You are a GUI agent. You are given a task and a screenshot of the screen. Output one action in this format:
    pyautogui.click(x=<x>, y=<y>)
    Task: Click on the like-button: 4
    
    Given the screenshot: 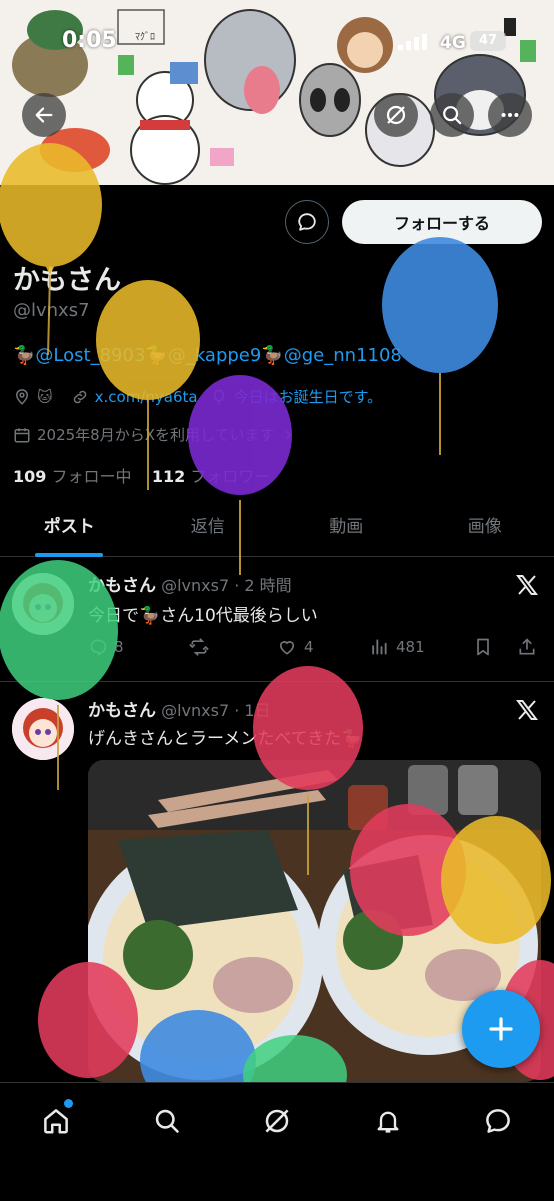 What is the action you would take?
    pyautogui.click(x=322, y=647)
    